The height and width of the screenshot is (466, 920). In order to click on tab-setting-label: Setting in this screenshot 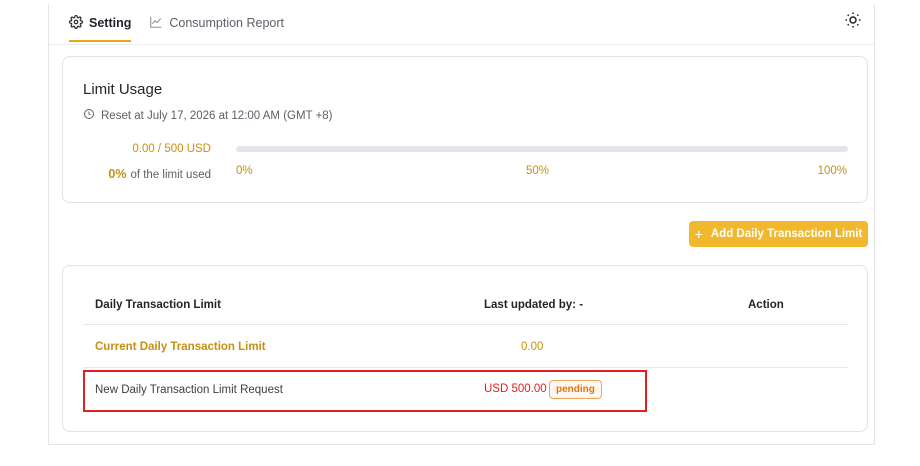, I will do `click(110, 23)`.